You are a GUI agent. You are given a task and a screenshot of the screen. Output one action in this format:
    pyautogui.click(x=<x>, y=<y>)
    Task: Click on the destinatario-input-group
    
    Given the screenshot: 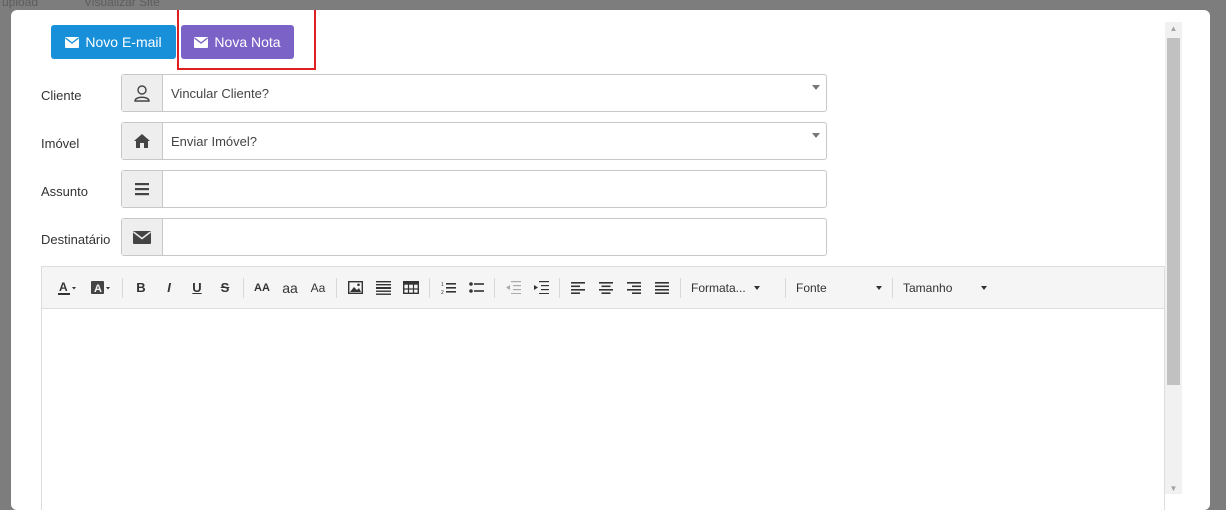 What is the action you would take?
    pyautogui.click(x=474, y=237)
    